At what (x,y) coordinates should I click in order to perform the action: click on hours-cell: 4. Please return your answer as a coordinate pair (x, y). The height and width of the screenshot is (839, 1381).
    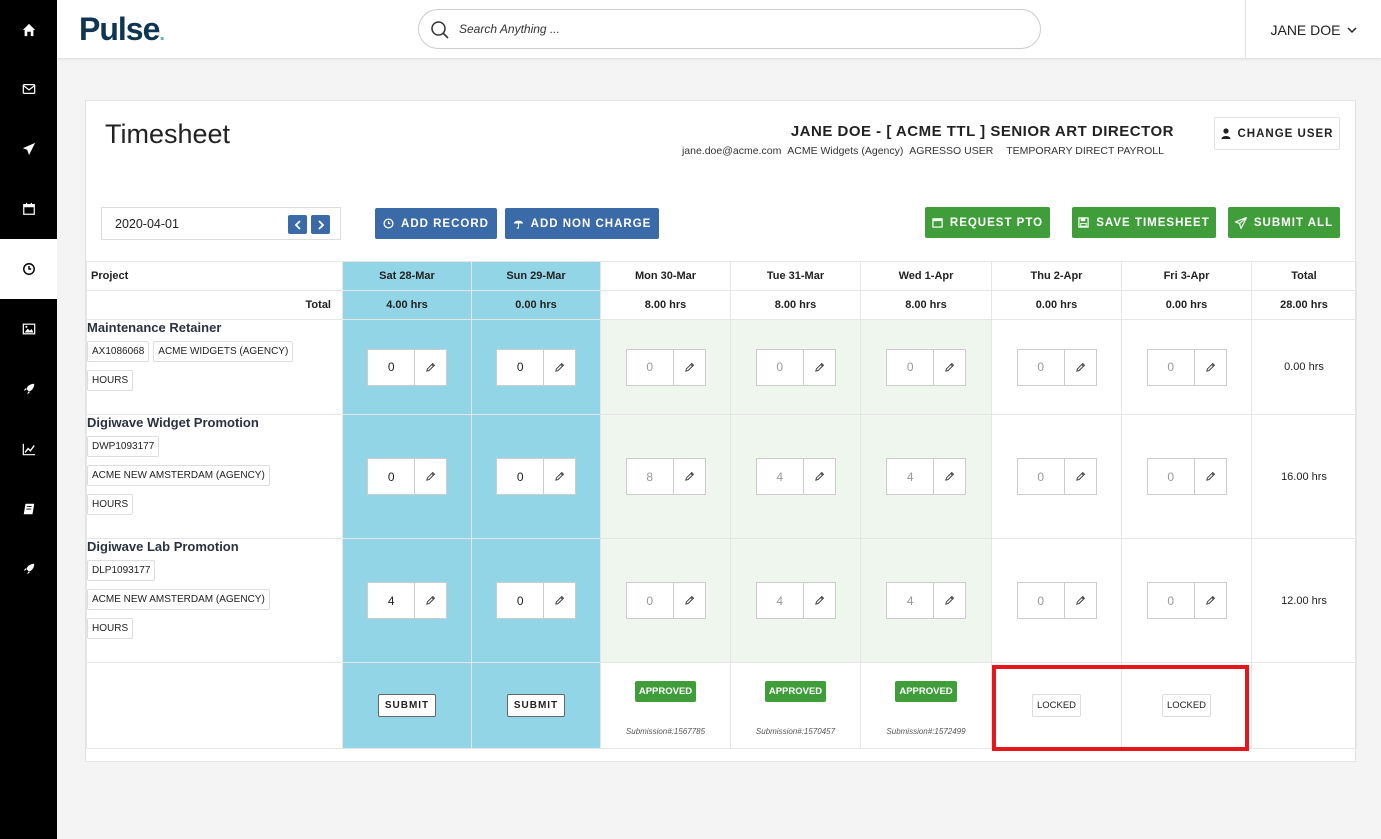
    Looking at the image, I should click on (795, 476).